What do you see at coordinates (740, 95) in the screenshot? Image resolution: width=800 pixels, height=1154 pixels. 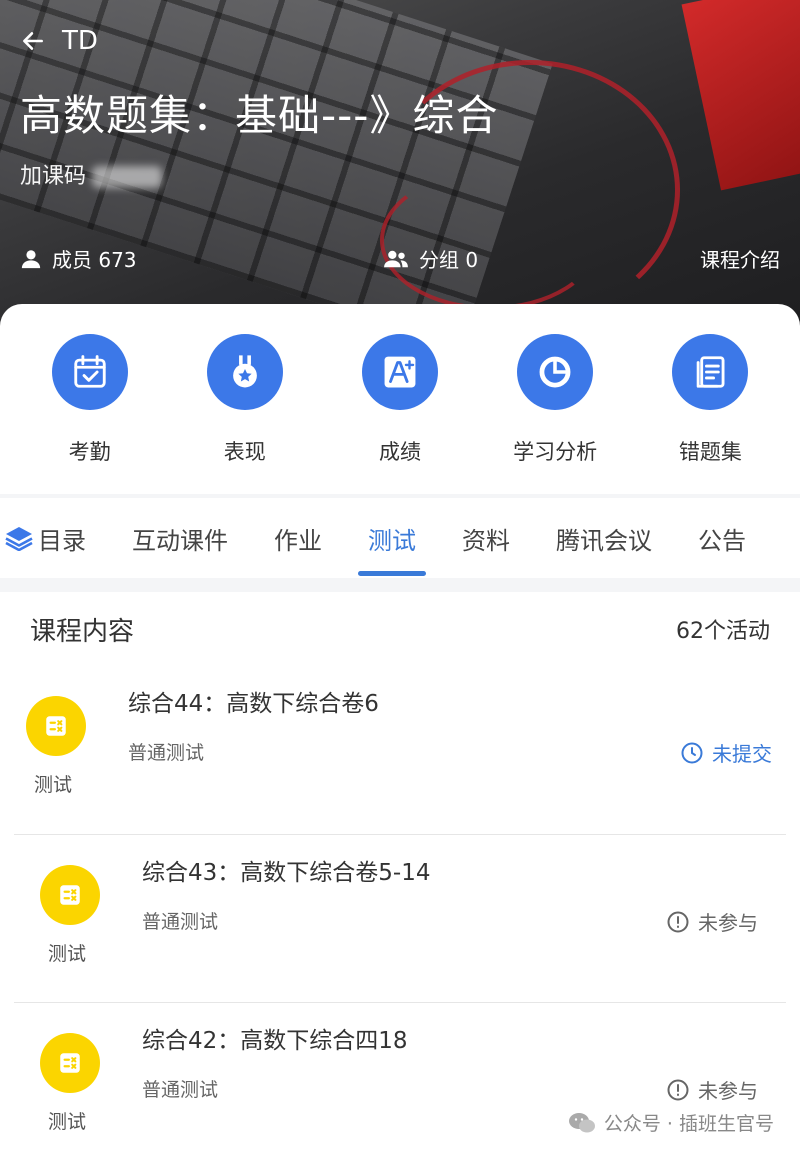 I see `header-background-book` at bounding box center [740, 95].